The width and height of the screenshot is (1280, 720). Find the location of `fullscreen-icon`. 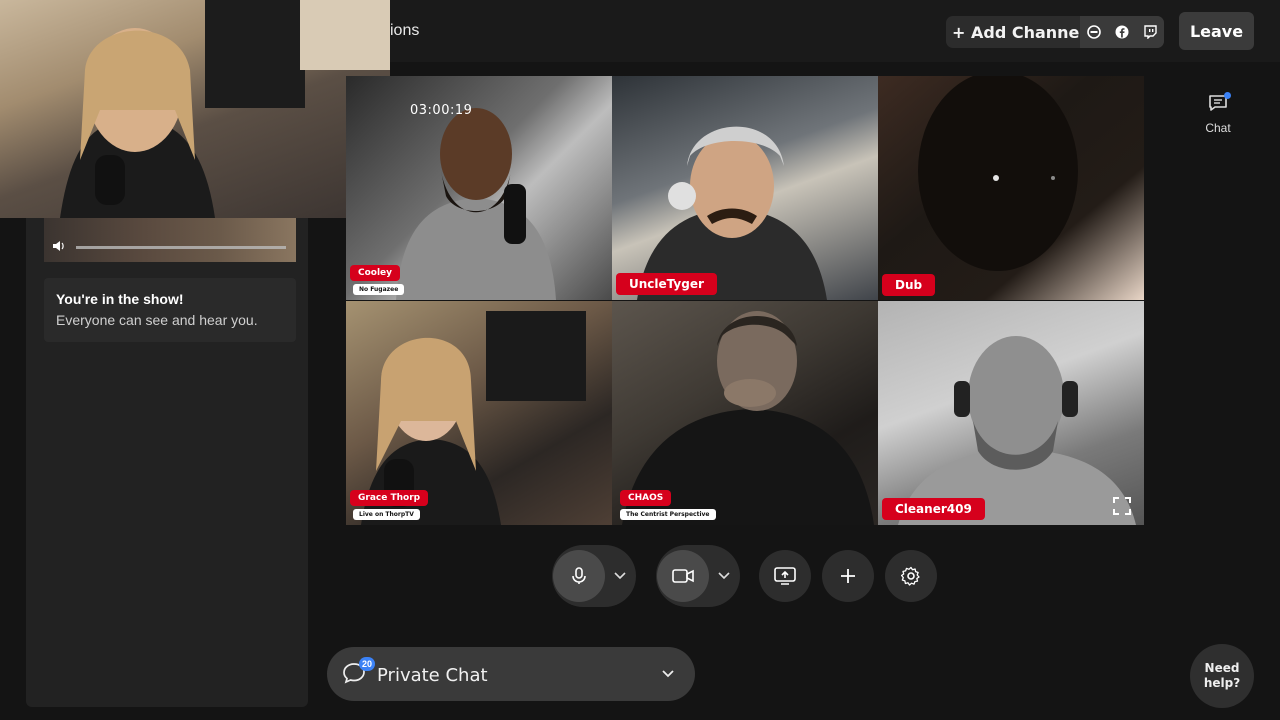

fullscreen-icon is located at coordinates (1122, 506).